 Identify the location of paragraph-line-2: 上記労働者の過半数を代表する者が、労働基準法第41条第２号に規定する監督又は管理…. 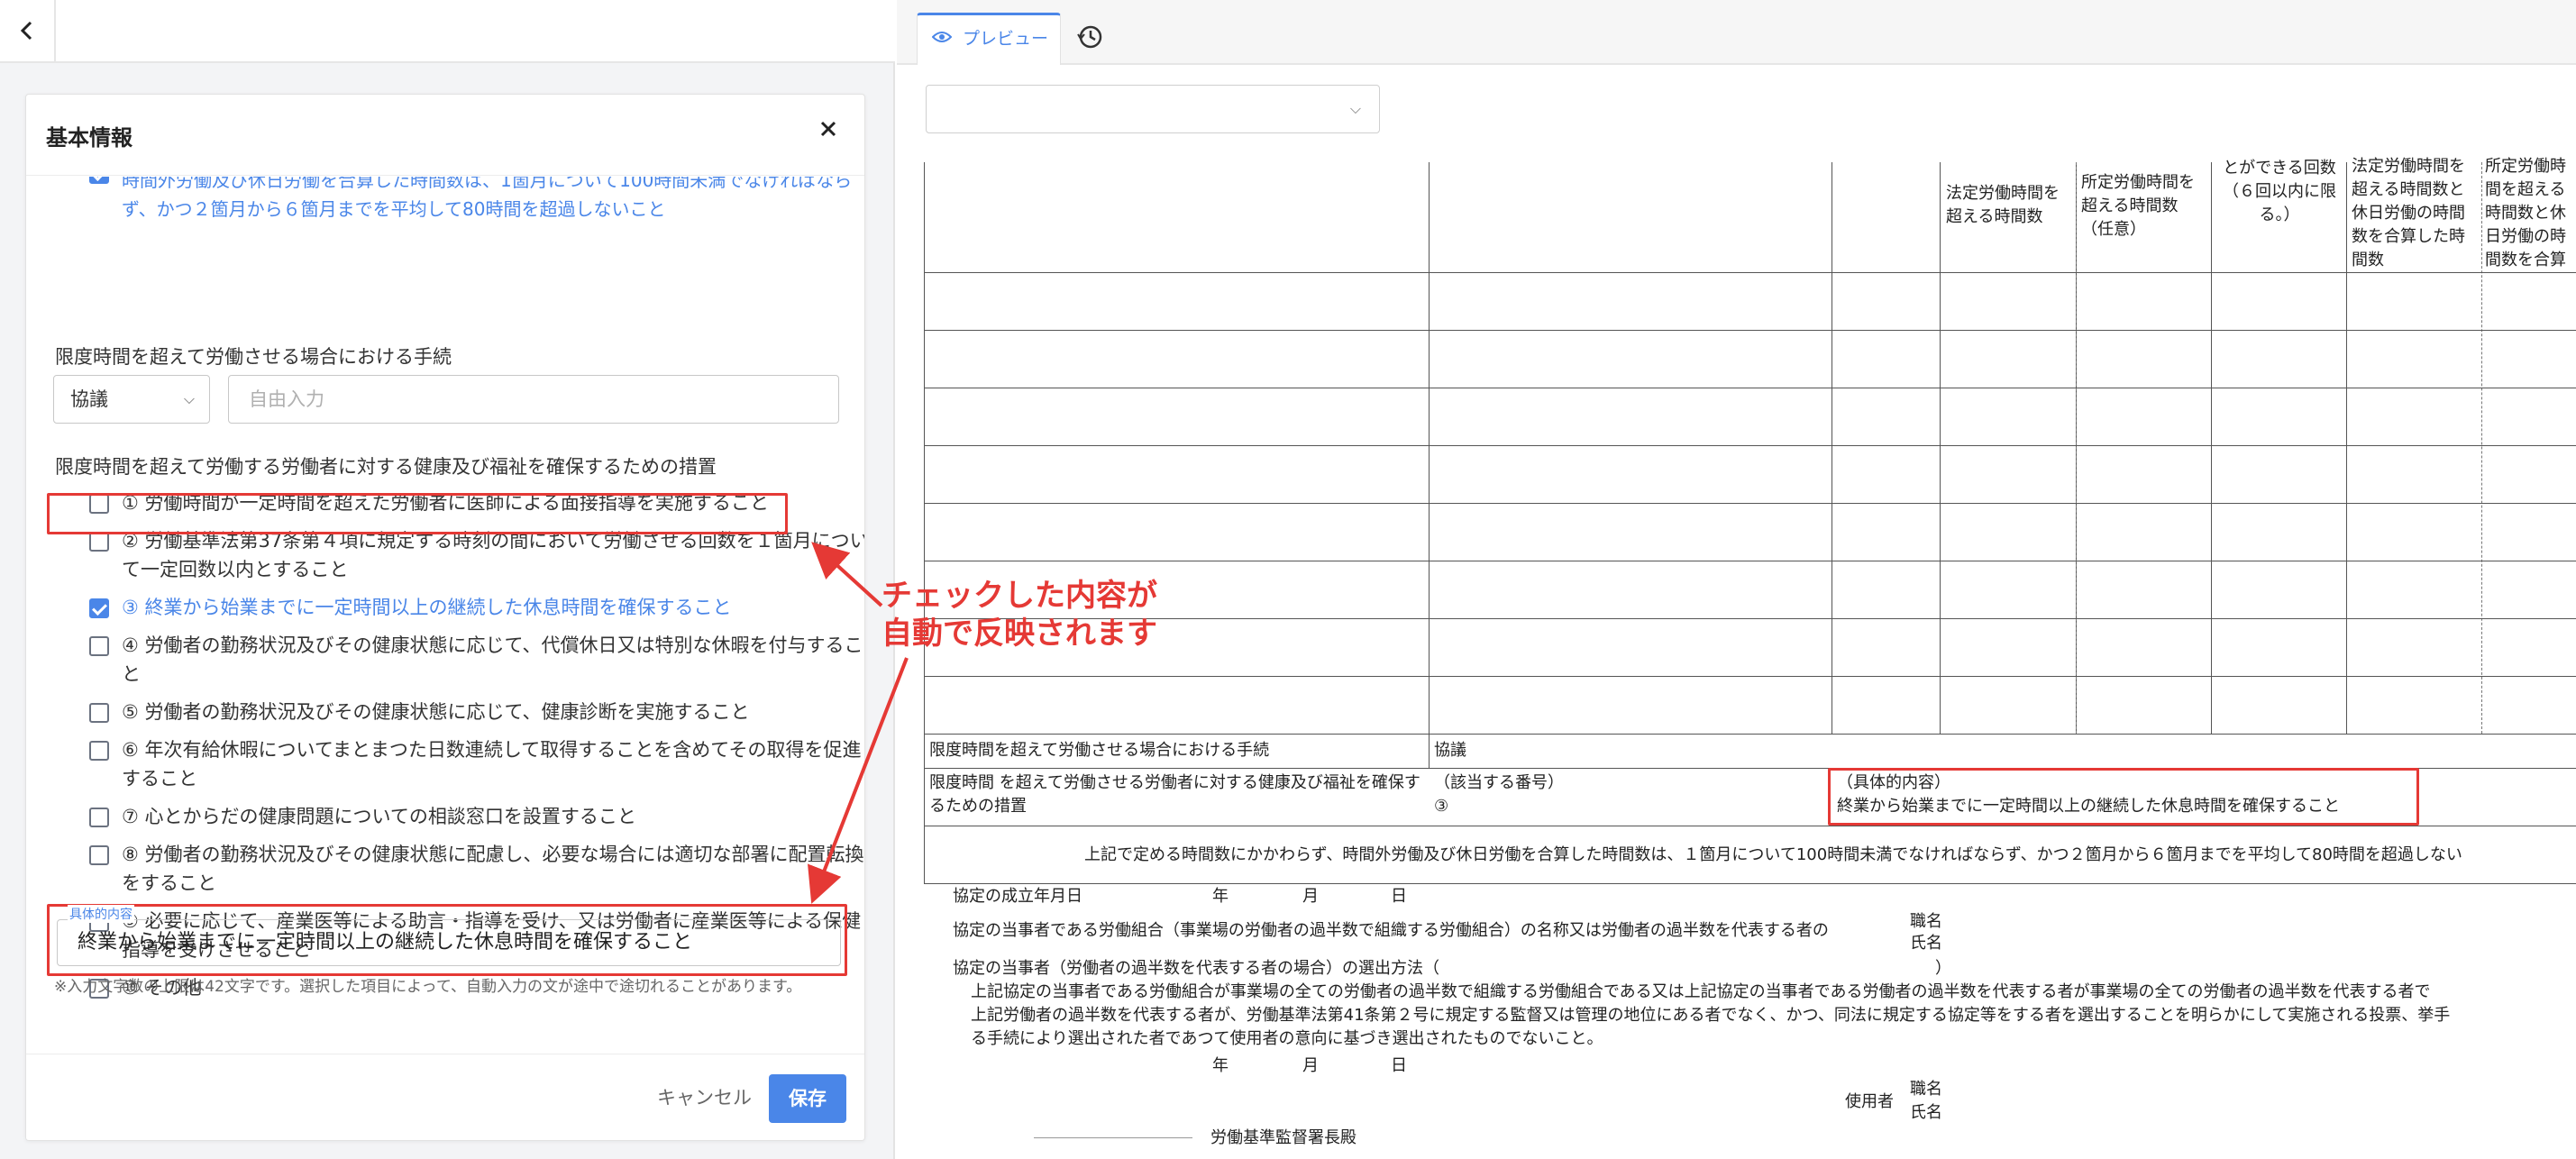
(1711, 1016).